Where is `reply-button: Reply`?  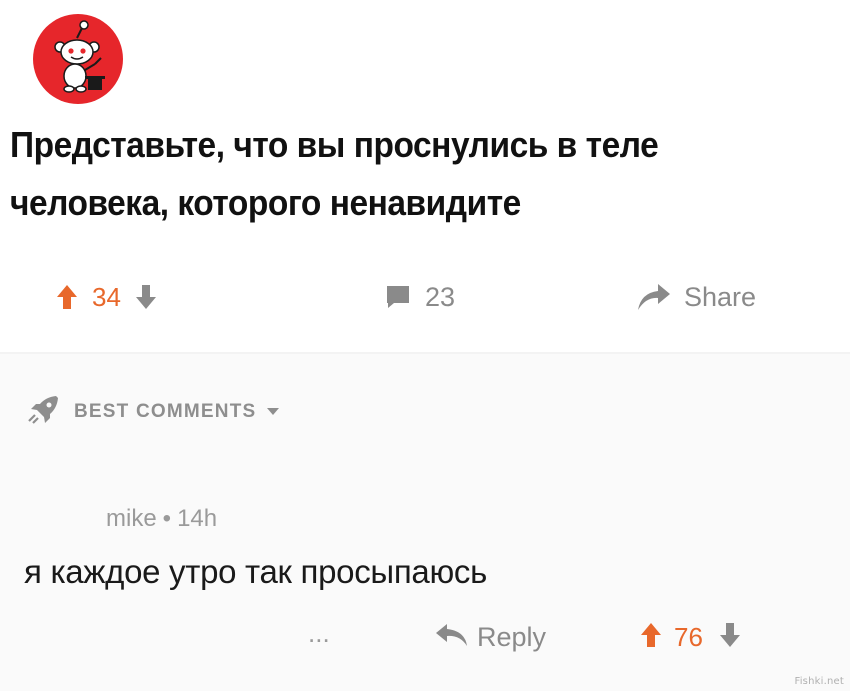
reply-button: Reply is located at coordinates (490, 637).